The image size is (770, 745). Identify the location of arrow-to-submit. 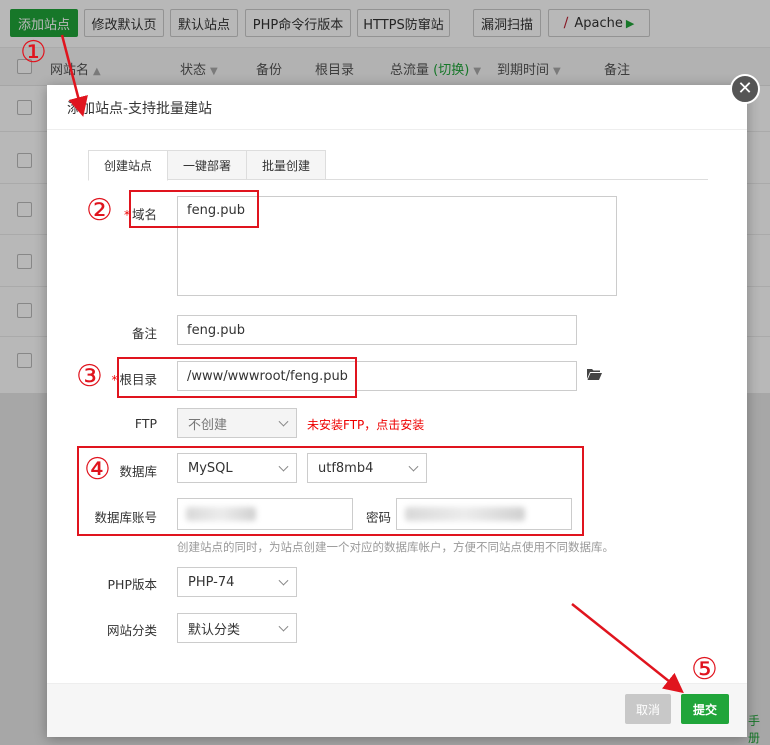
(627, 648).